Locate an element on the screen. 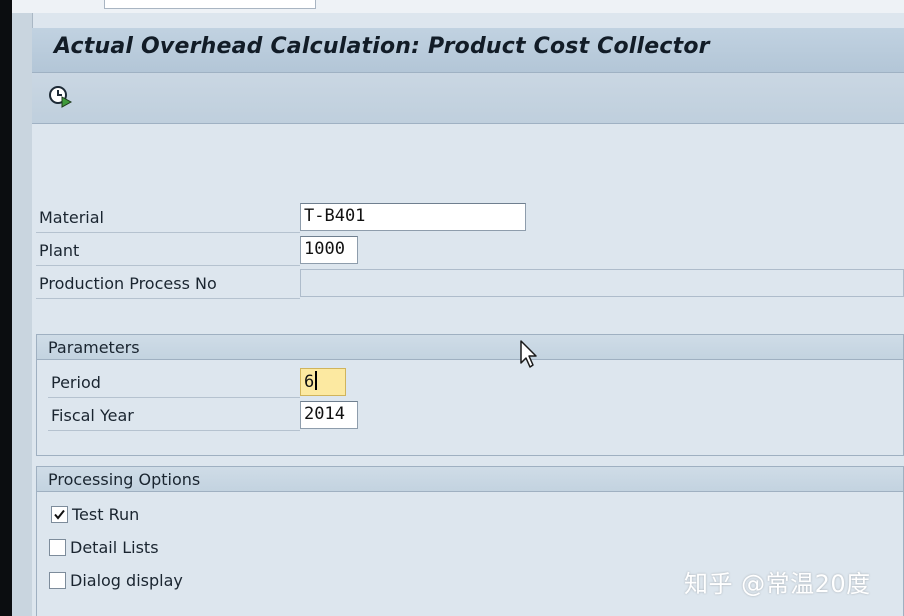 The image size is (904, 616). period-label: Period is located at coordinates (76, 382).